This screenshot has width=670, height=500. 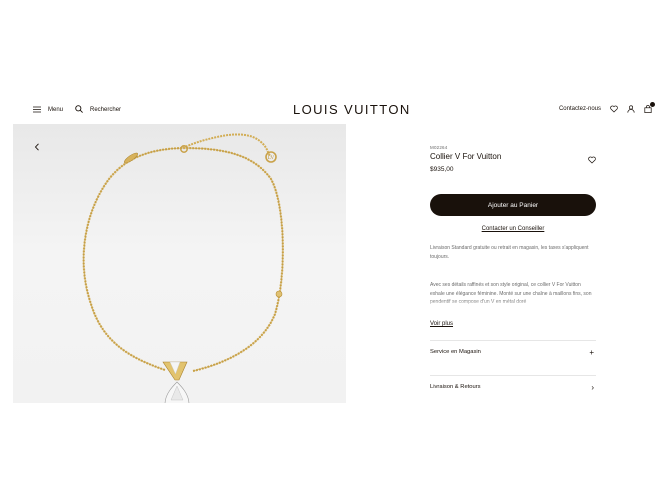 What do you see at coordinates (513, 386) in the screenshot?
I see `accordion-delivery-returns: Livraison & Retours ›` at bounding box center [513, 386].